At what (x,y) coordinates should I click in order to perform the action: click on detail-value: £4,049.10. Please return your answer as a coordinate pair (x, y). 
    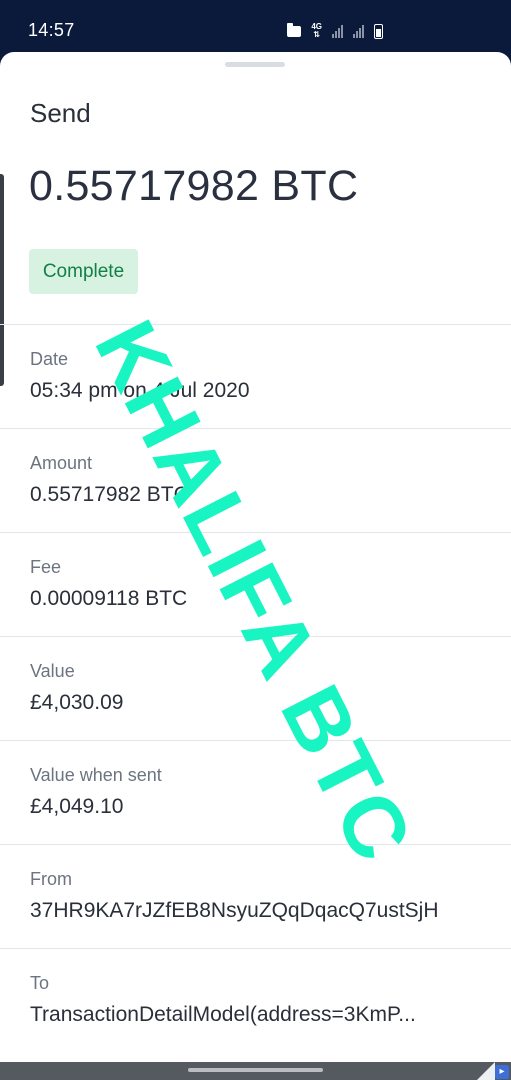
    Looking at the image, I should click on (77, 806).